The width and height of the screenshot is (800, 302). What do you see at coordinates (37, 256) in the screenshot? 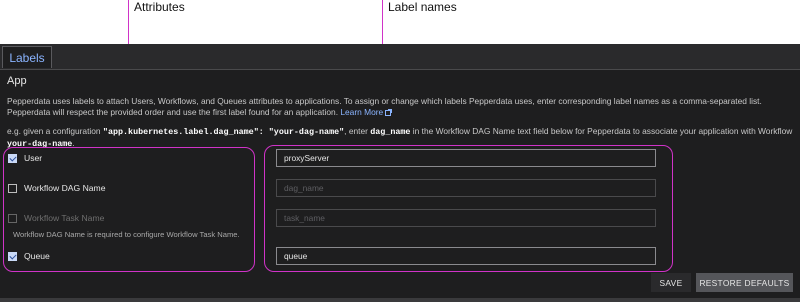
I see `queue-checkbox-label: Queue` at bounding box center [37, 256].